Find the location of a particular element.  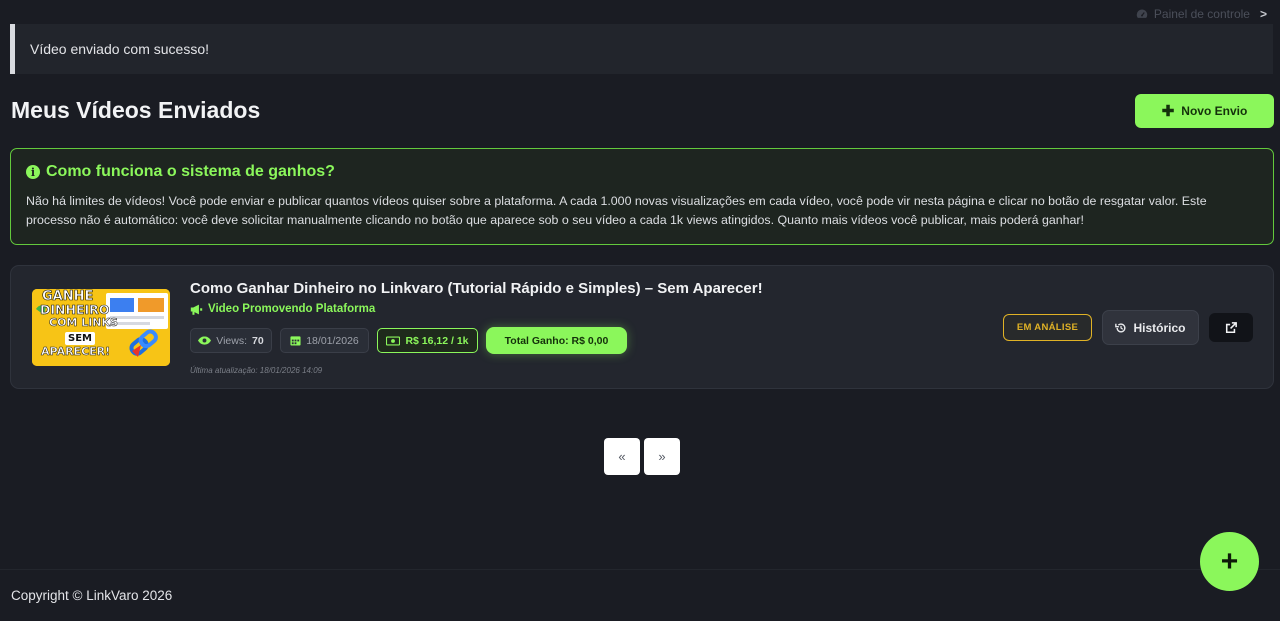

success-alert: Vídeo enviado com sucesso! is located at coordinates (641, 49).